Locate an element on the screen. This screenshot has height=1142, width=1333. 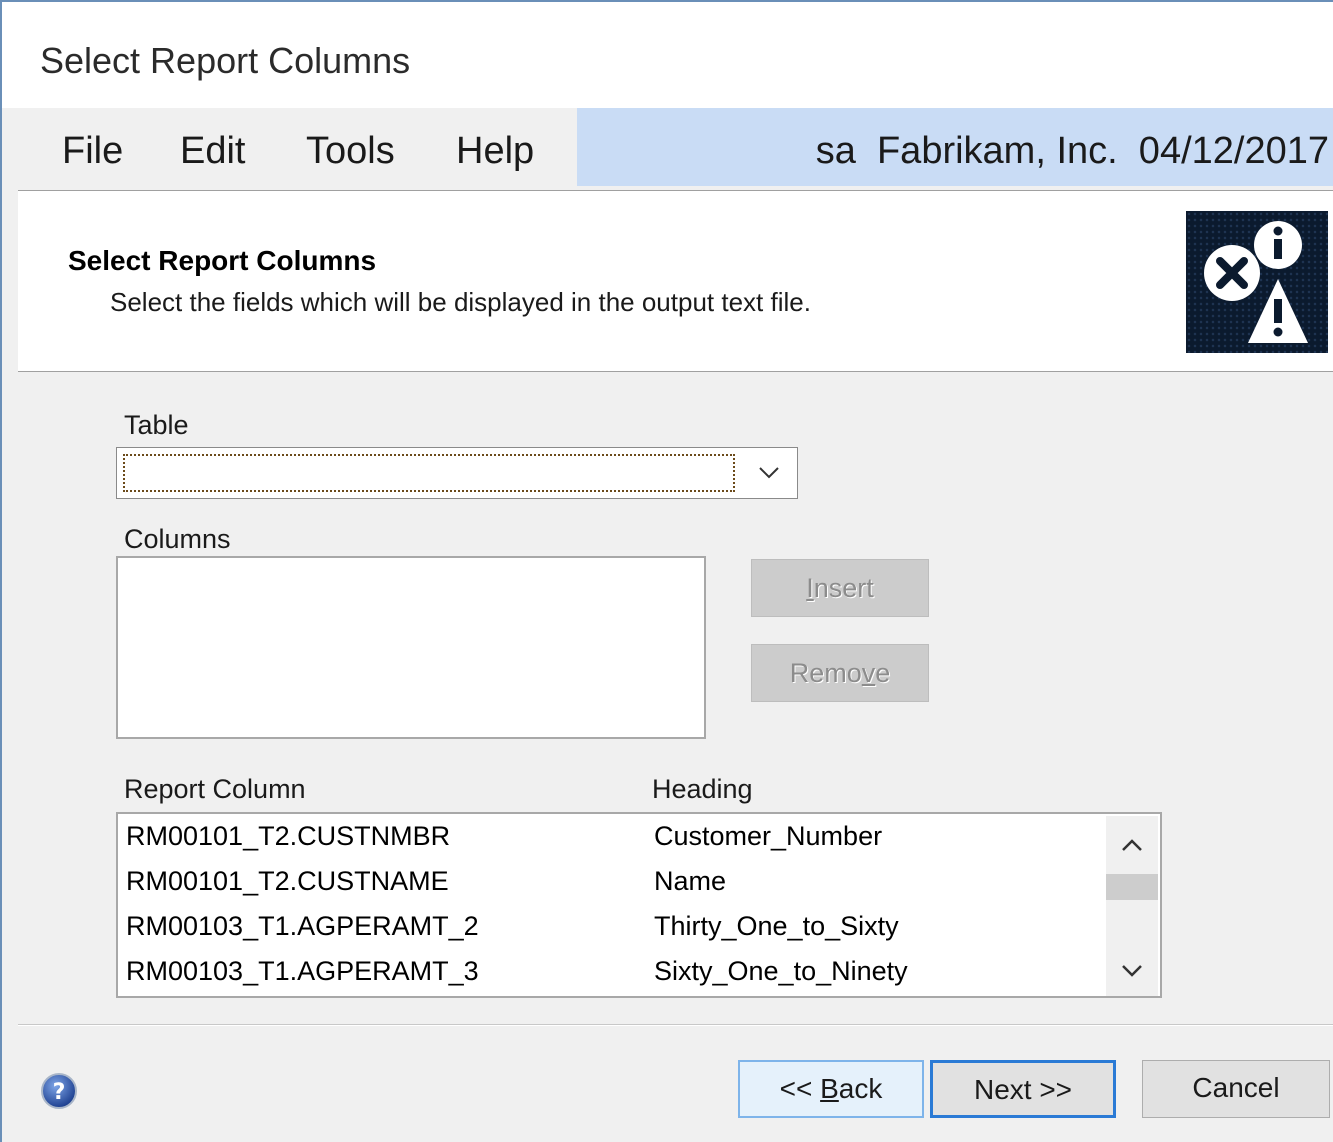
cancel-button: Cancel is located at coordinates (1236, 1089).